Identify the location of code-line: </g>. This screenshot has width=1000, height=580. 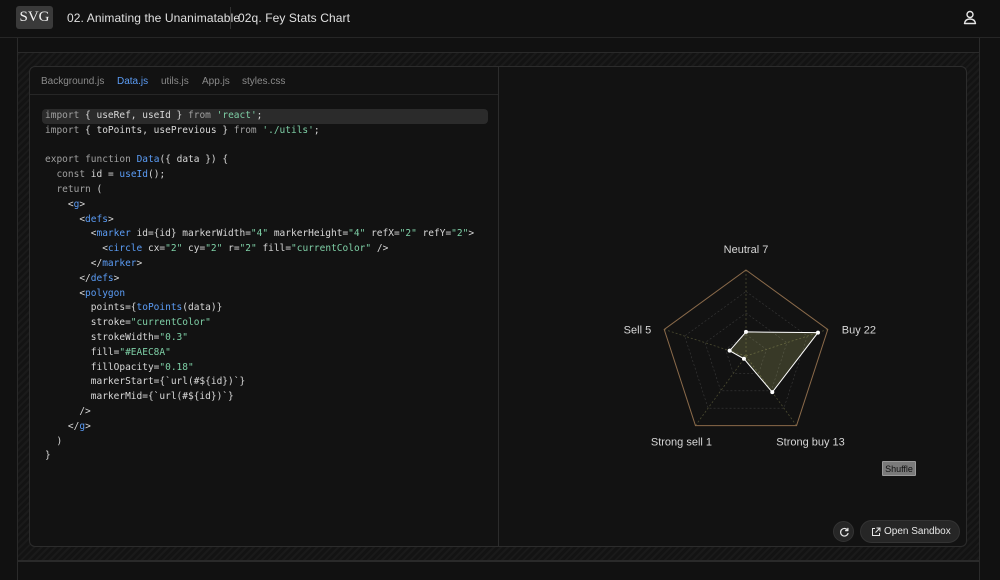
(265, 427).